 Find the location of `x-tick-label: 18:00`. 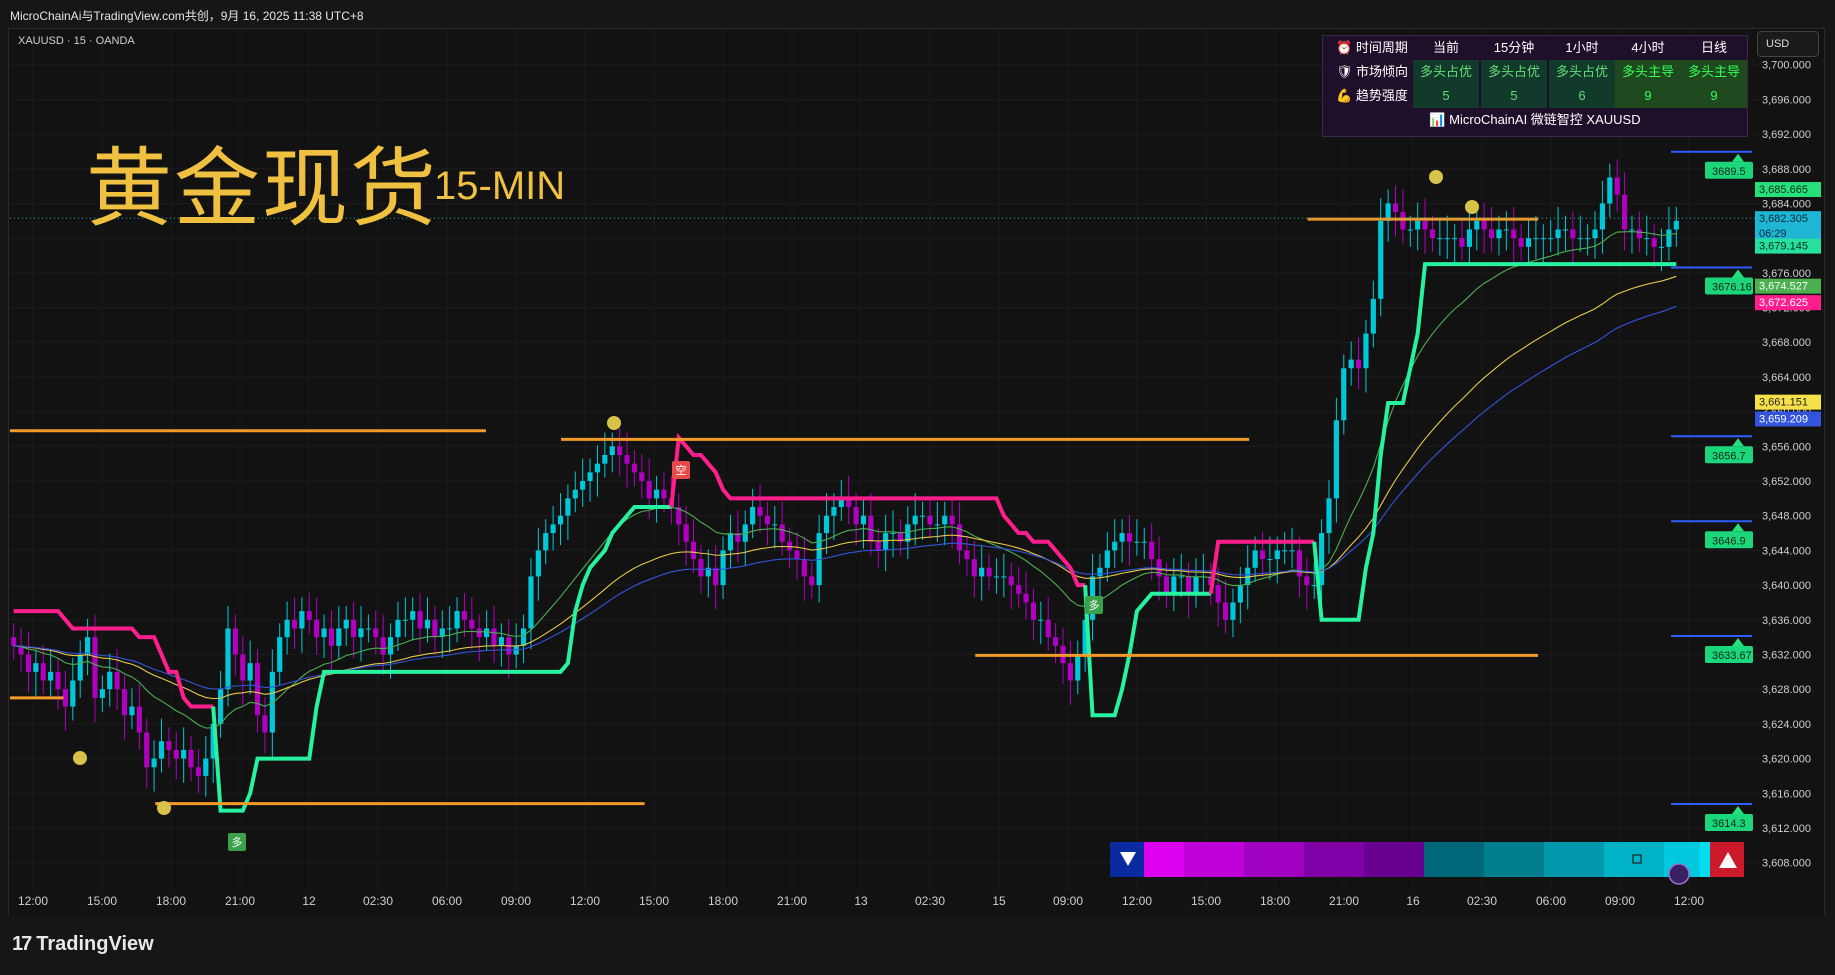

x-tick-label: 18:00 is located at coordinates (723, 901).